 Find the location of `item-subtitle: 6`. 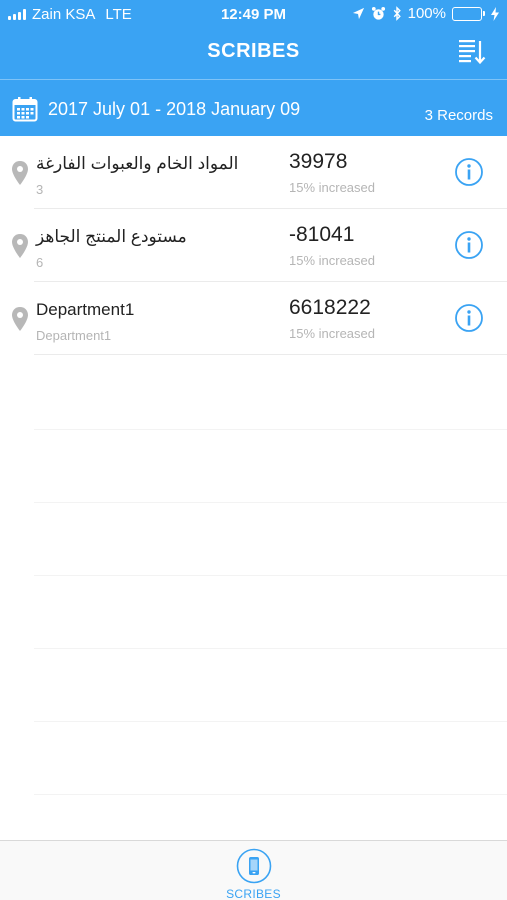

item-subtitle: 6 is located at coordinates (40, 262).